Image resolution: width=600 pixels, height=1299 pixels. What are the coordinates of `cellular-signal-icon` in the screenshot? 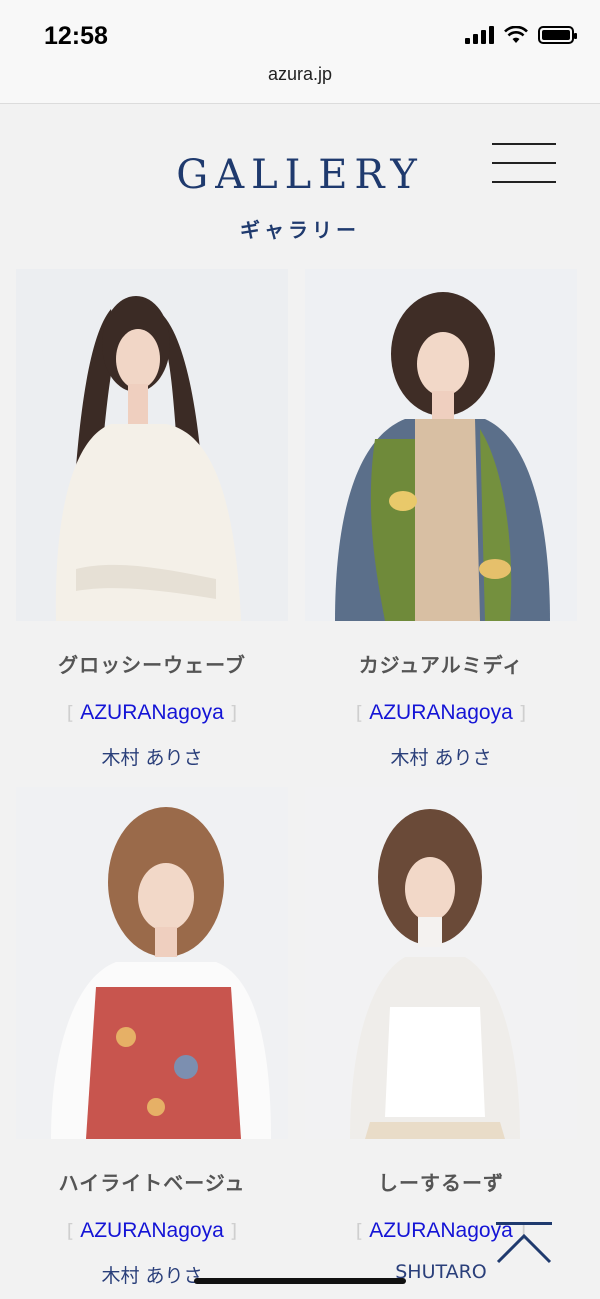 It's located at (479, 35).